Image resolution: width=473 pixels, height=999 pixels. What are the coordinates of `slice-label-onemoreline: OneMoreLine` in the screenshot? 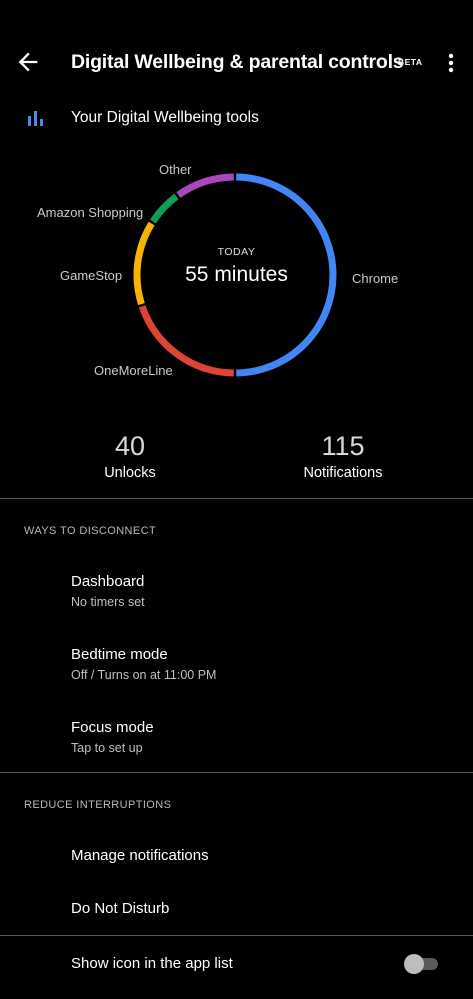 It's located at (133, 370).